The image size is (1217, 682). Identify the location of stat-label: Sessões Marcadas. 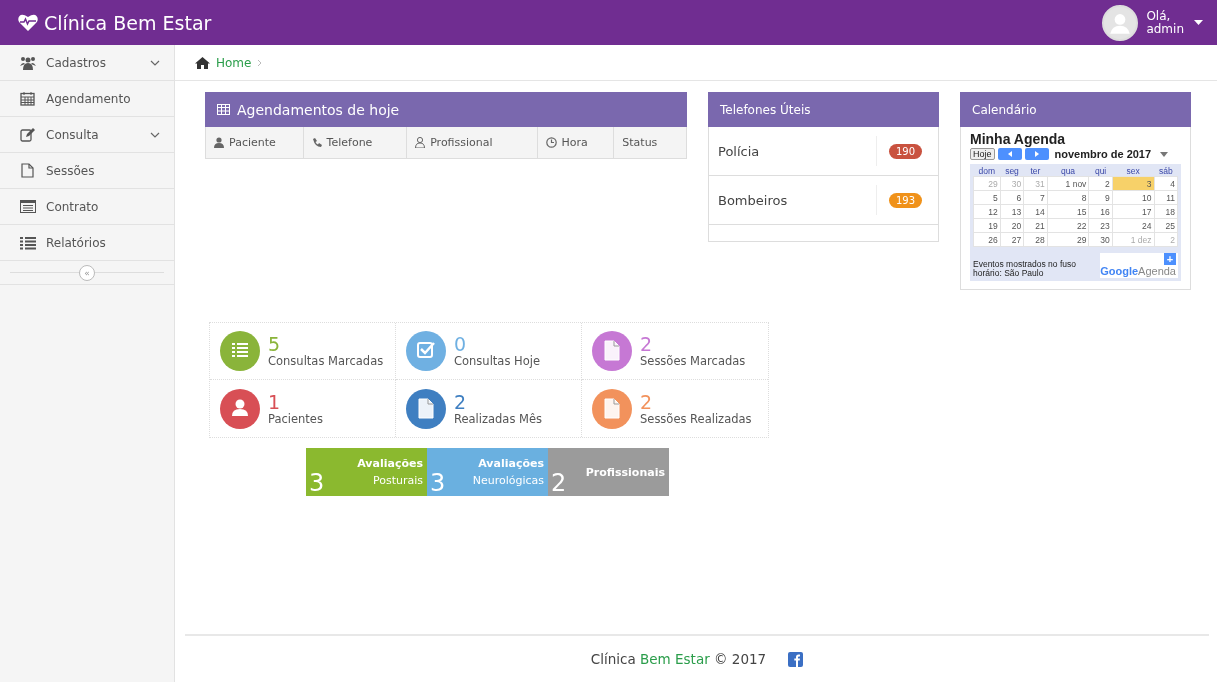
(693, 361).